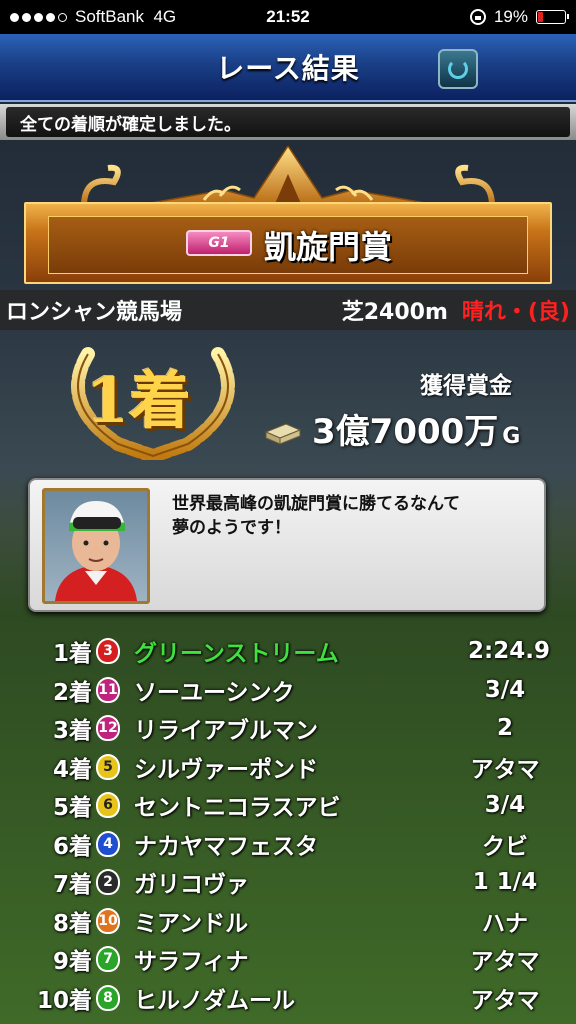  I want to click on status-right: 19%, so click(519, 17).